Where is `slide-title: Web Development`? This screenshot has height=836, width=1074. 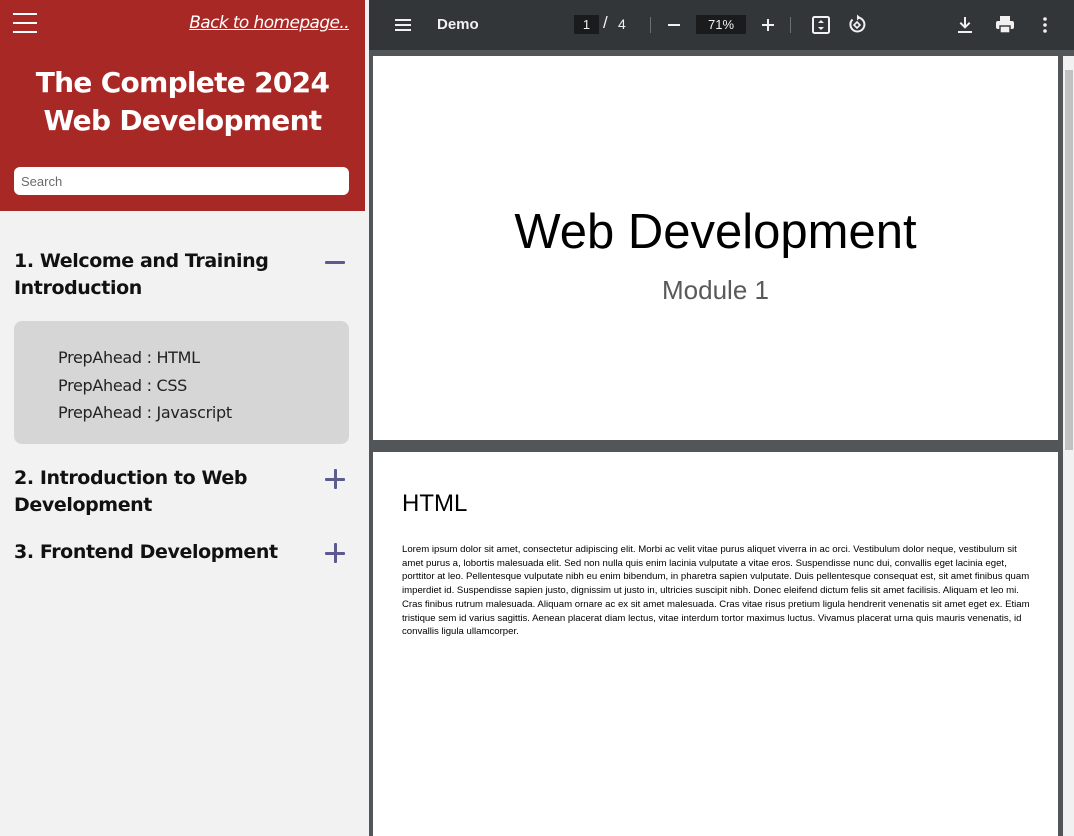 slide-title: Web Development is located at coordinates (715, 232).